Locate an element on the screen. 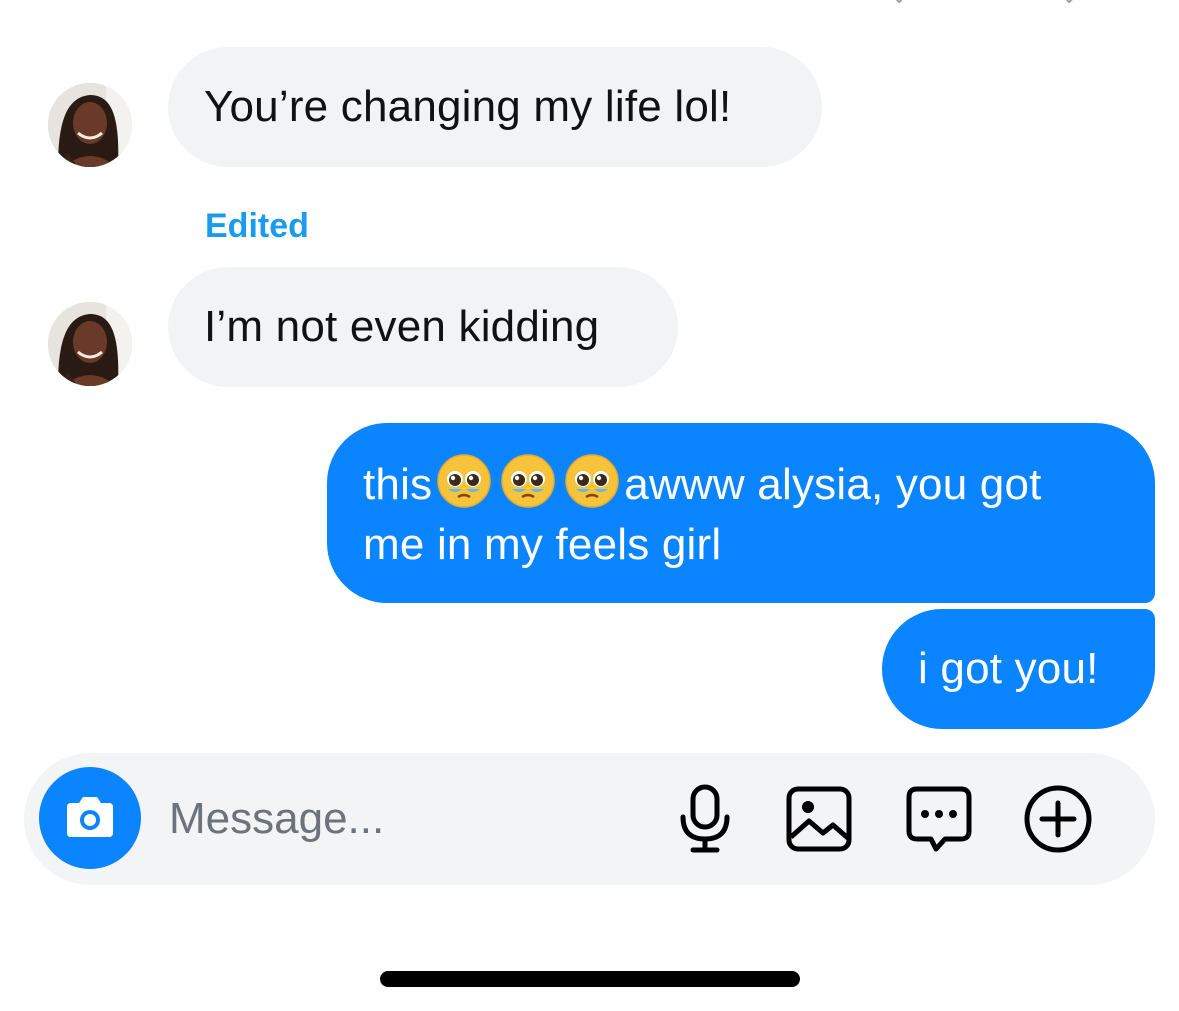 This screenshot has height=1011, width=1179. camera-button is located at coordinates (90, 818).